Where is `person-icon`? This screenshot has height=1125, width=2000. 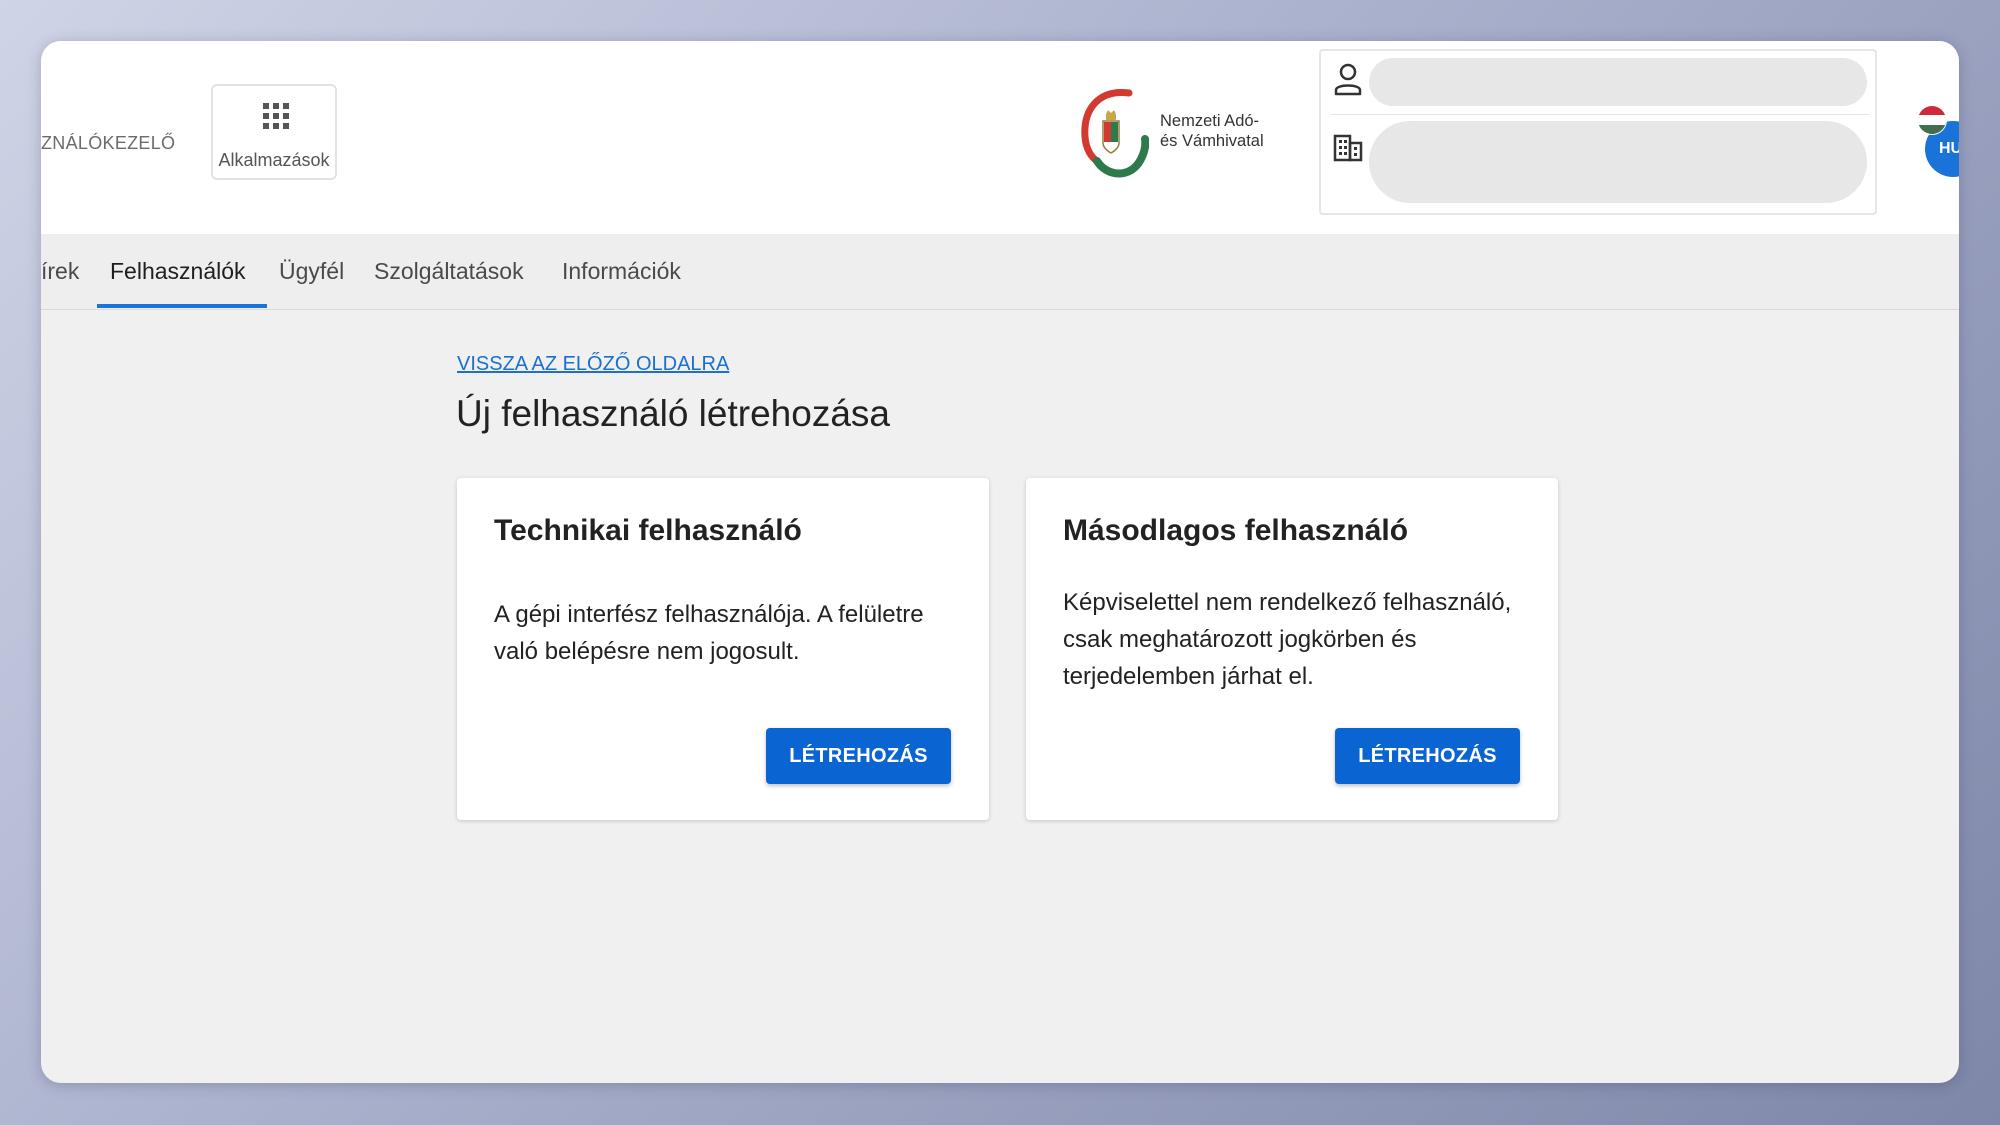 person-icon is located at coordinates (1348, 79).